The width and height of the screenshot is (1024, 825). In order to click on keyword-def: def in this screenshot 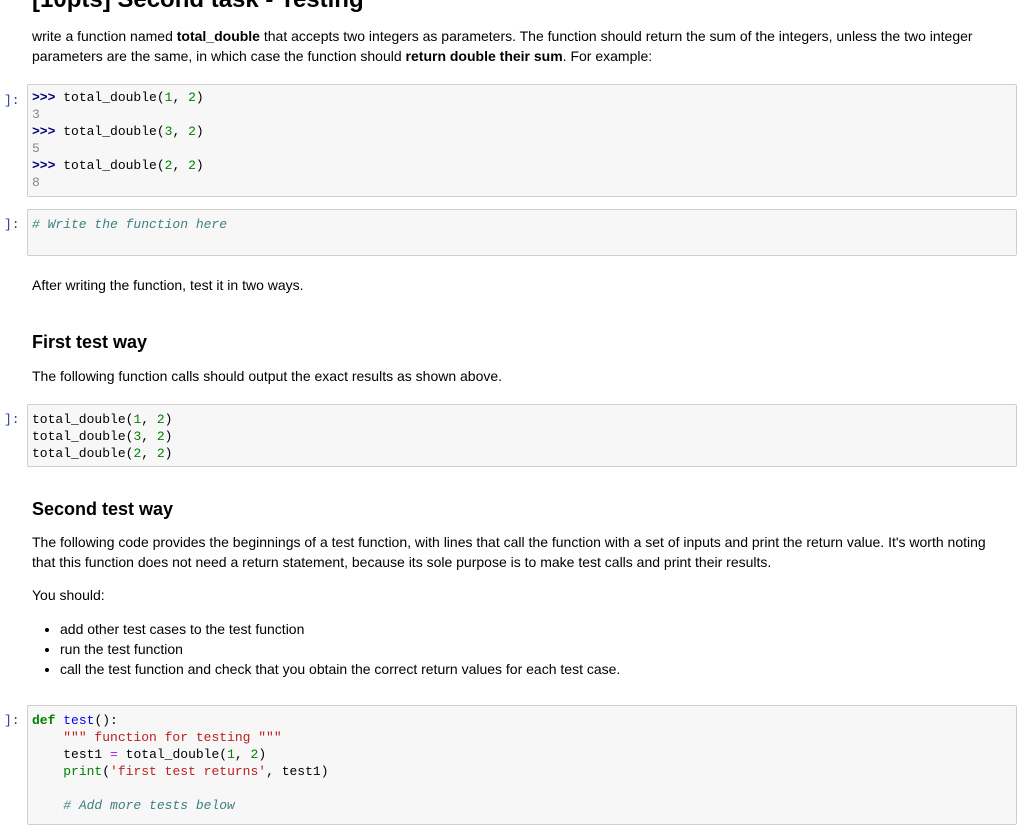, I will do `click(44, 720)`.